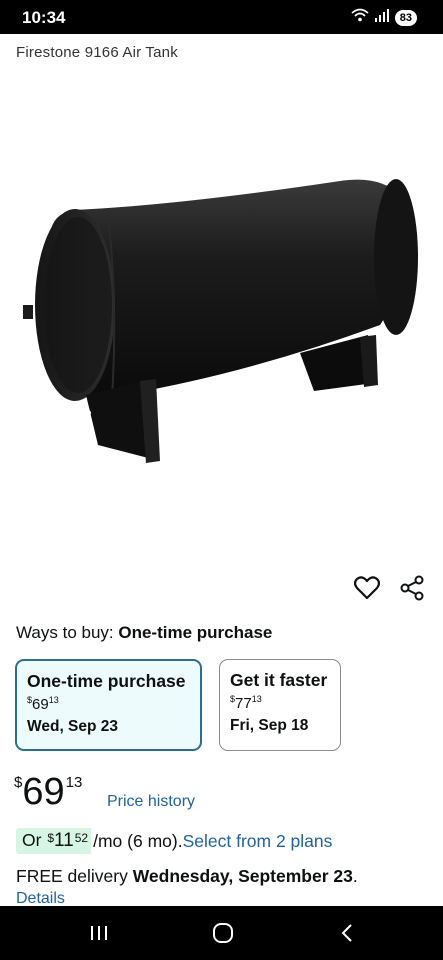  I want to click on home-icon, so click(223, 933).